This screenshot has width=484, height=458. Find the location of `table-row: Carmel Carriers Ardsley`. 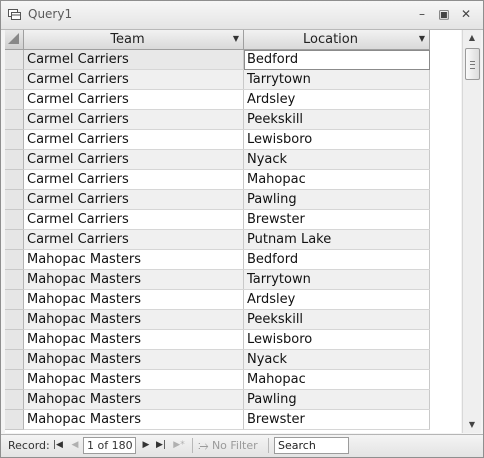

table-row: Carmel Carriers Ardsley is located at coordinates (217, 99).